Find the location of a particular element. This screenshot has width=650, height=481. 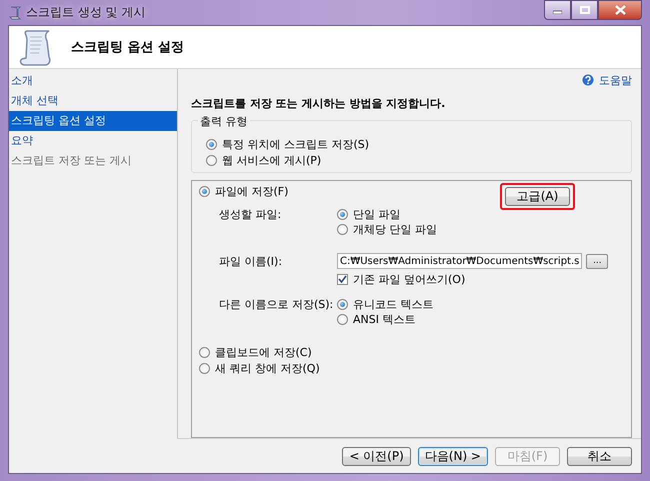

file-name-field: C:₩Users₩Administrator₩Documents₩script.s is located at coordinates (459, 261).